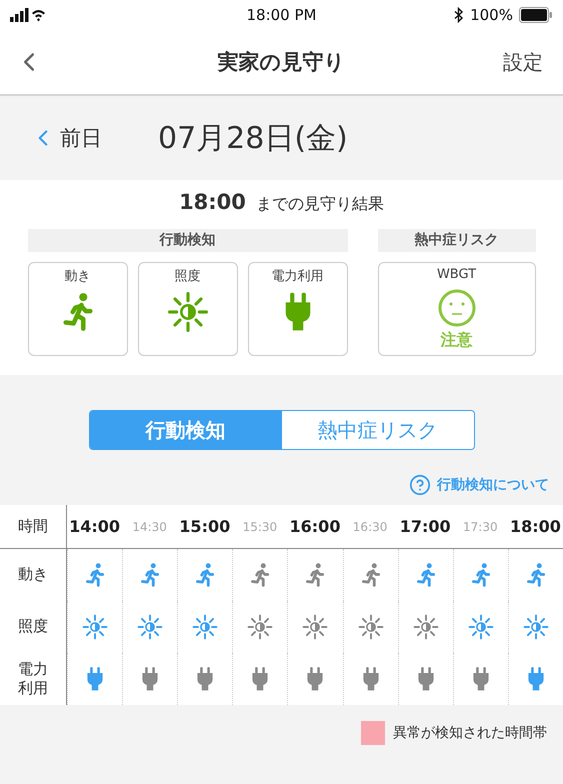  Describe the element at coordinates (491, 15) in the screenshot. I see `battery-percent: 100%` at that location.